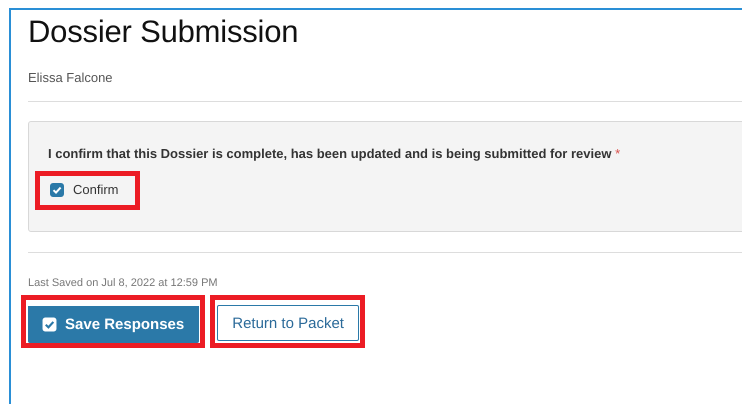  What do you see at coordinates (335, 153) in the screenshot?
I see `question-text: I confirm that this Dossier is complete, has been updated and is being submitted for review *` at bounding box center [335, 153].